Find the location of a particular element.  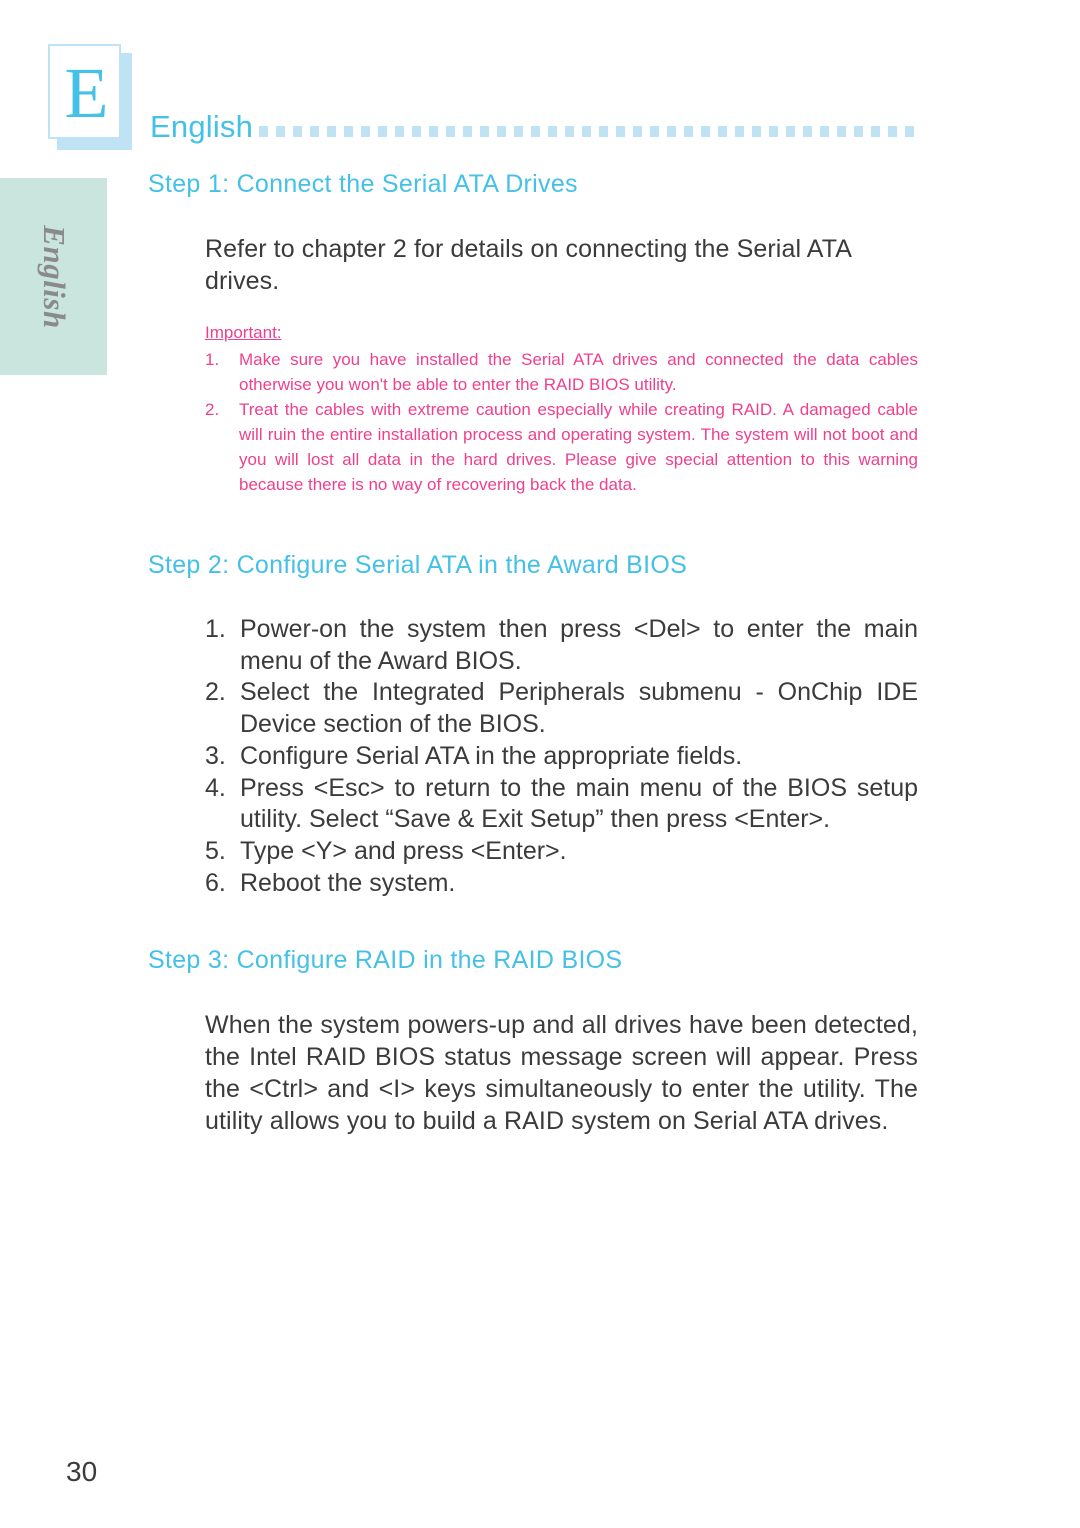

list-item-number: 6. is located at coordinates (215, 882).